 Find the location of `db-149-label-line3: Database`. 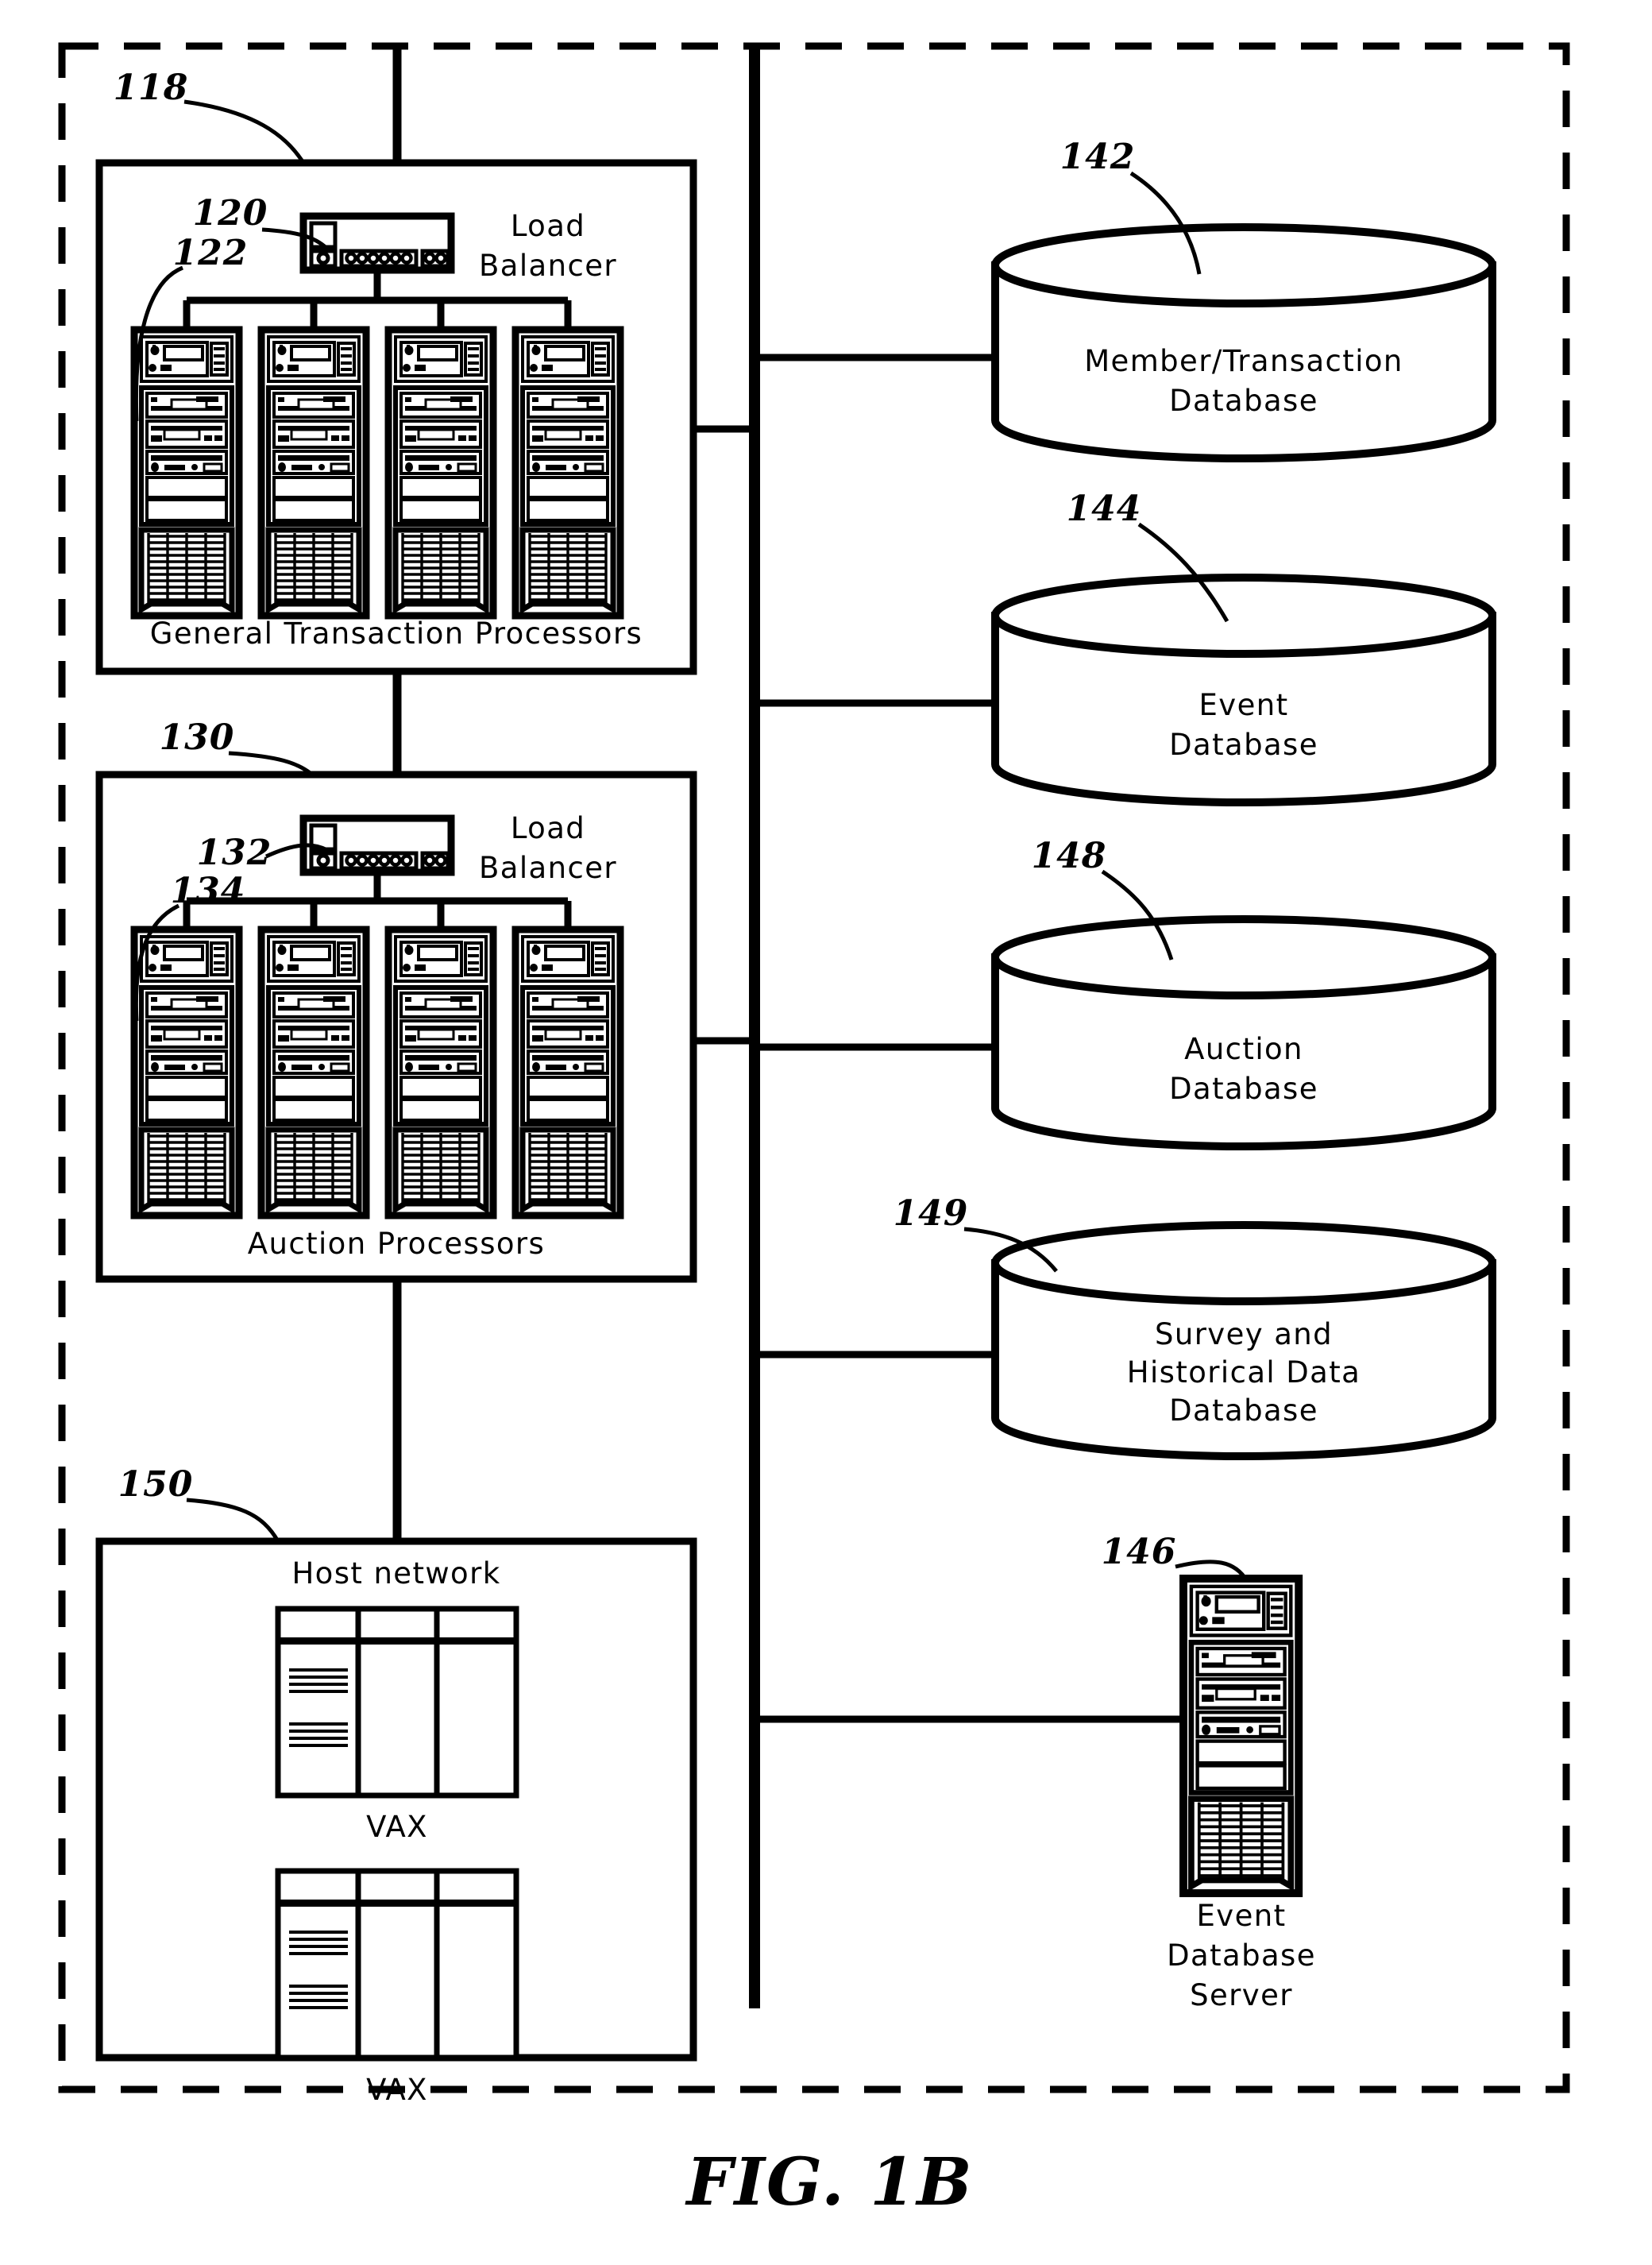

db-149-label-line3: Database is located at coordinates (1243, 1410).